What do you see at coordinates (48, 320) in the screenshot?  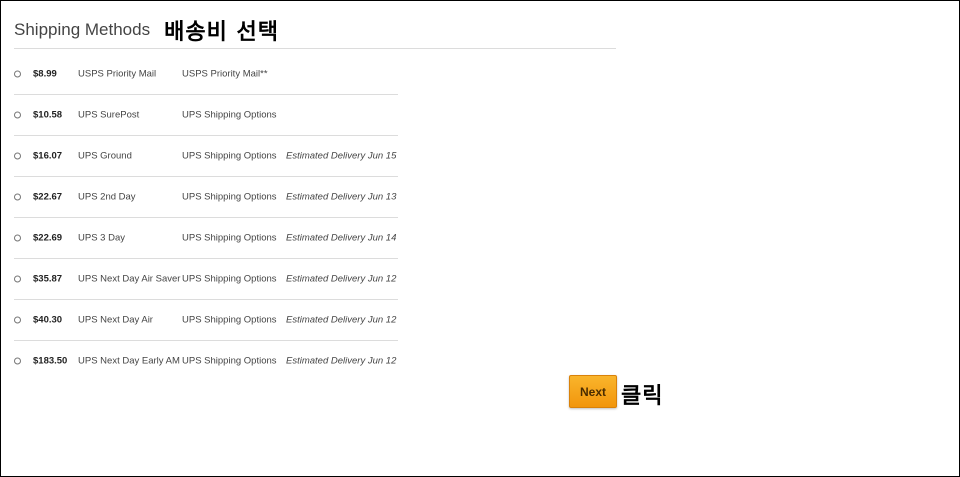 I see `shipping-price: $40.30` at bounding box center [48, 320].